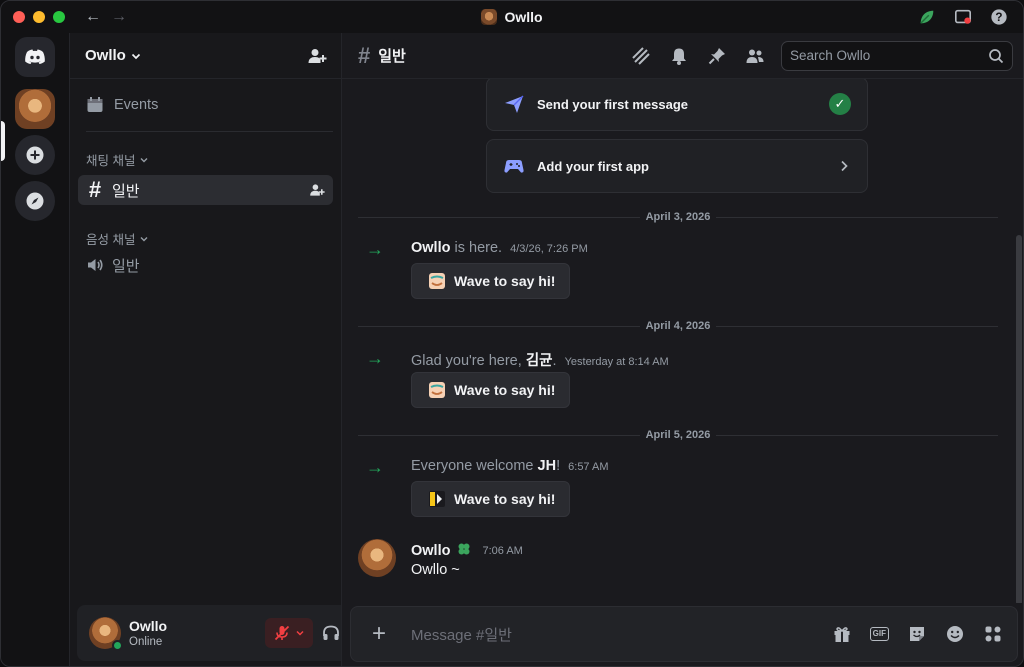  Describe the element at coordinates (35, 349) in the screenshot. I see `server-rail` at that location.